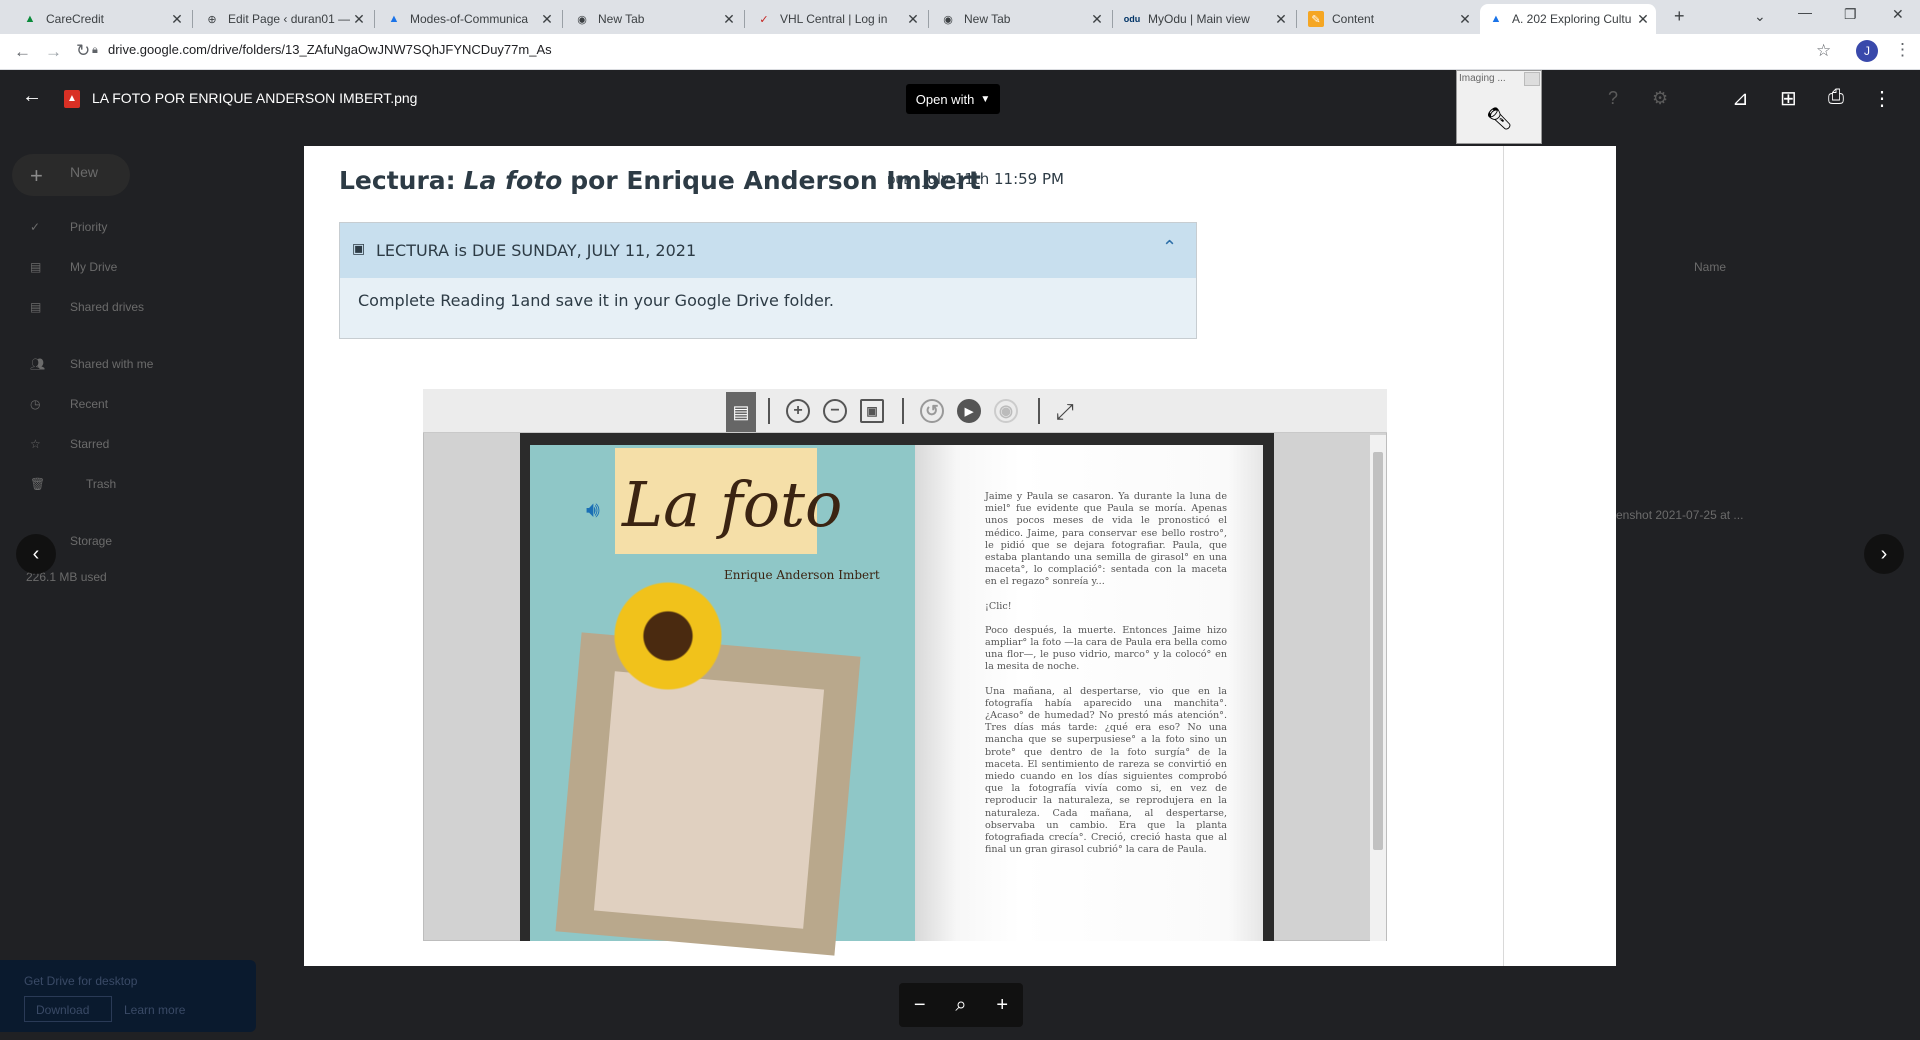  I want to click on title-prefix: Lectura:, so click(397, 180).